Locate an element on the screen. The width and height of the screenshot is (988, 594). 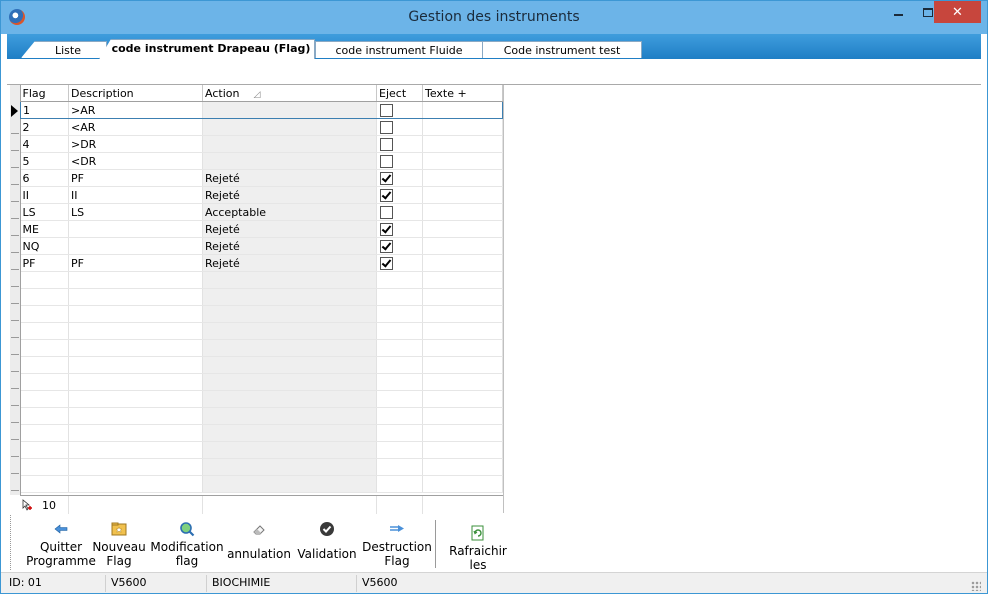
resize-grip-icon is located at coordinates (976, 586).